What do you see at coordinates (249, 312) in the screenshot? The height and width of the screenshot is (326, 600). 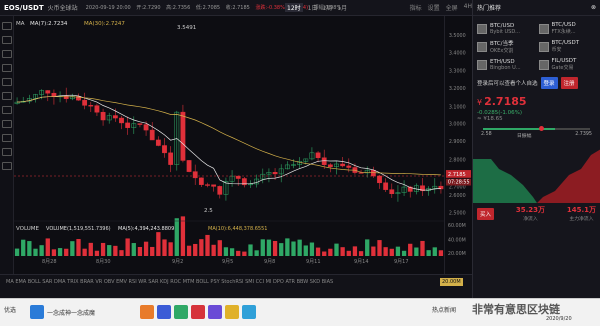 I see `qq-icon` at bounding box center [249, 312].